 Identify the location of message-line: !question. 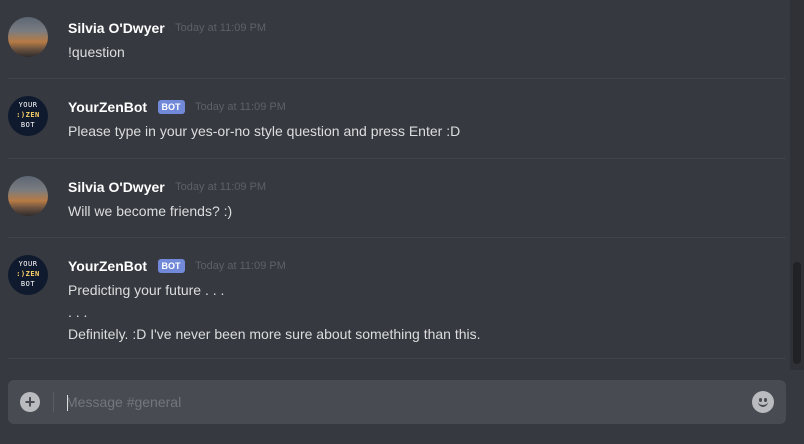
(96, 52).